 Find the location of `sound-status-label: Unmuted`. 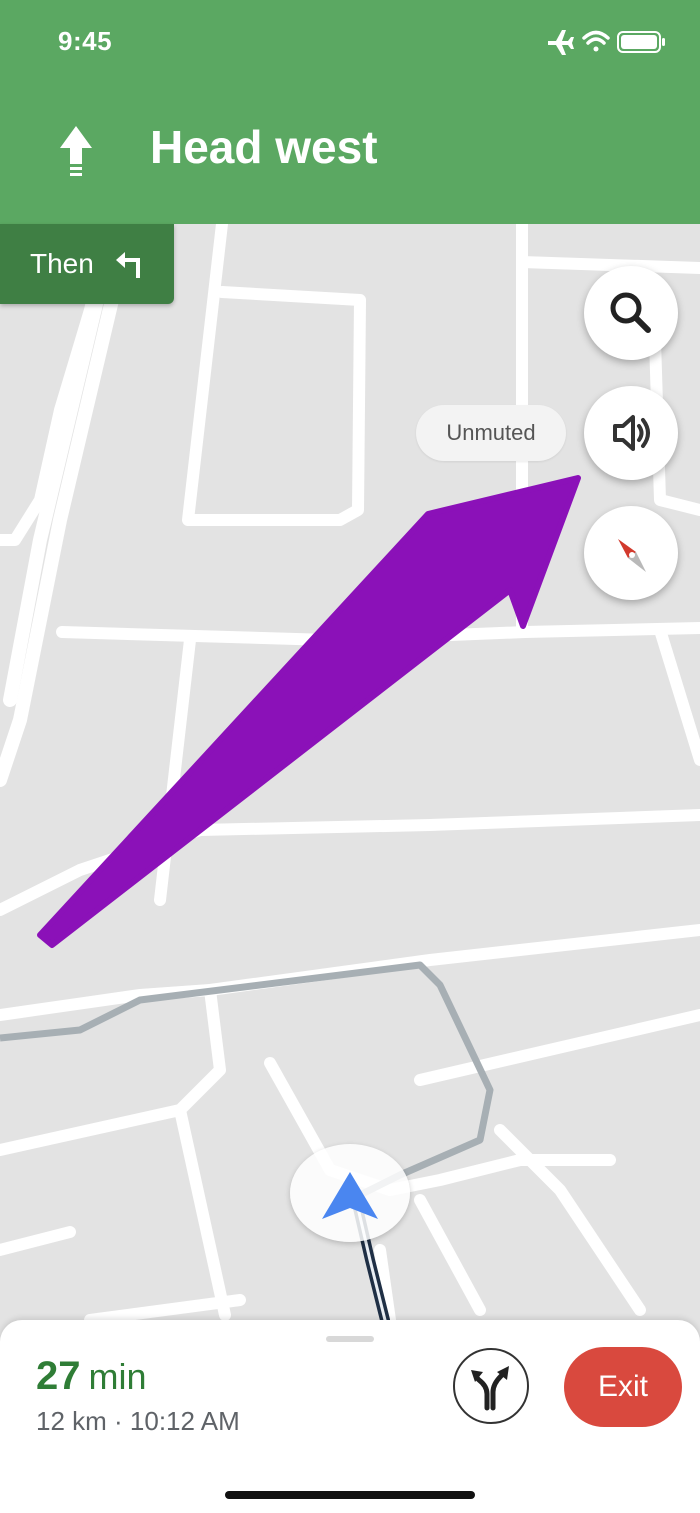

sound-status-label: Unmuted is located at coordinates (491, 432).